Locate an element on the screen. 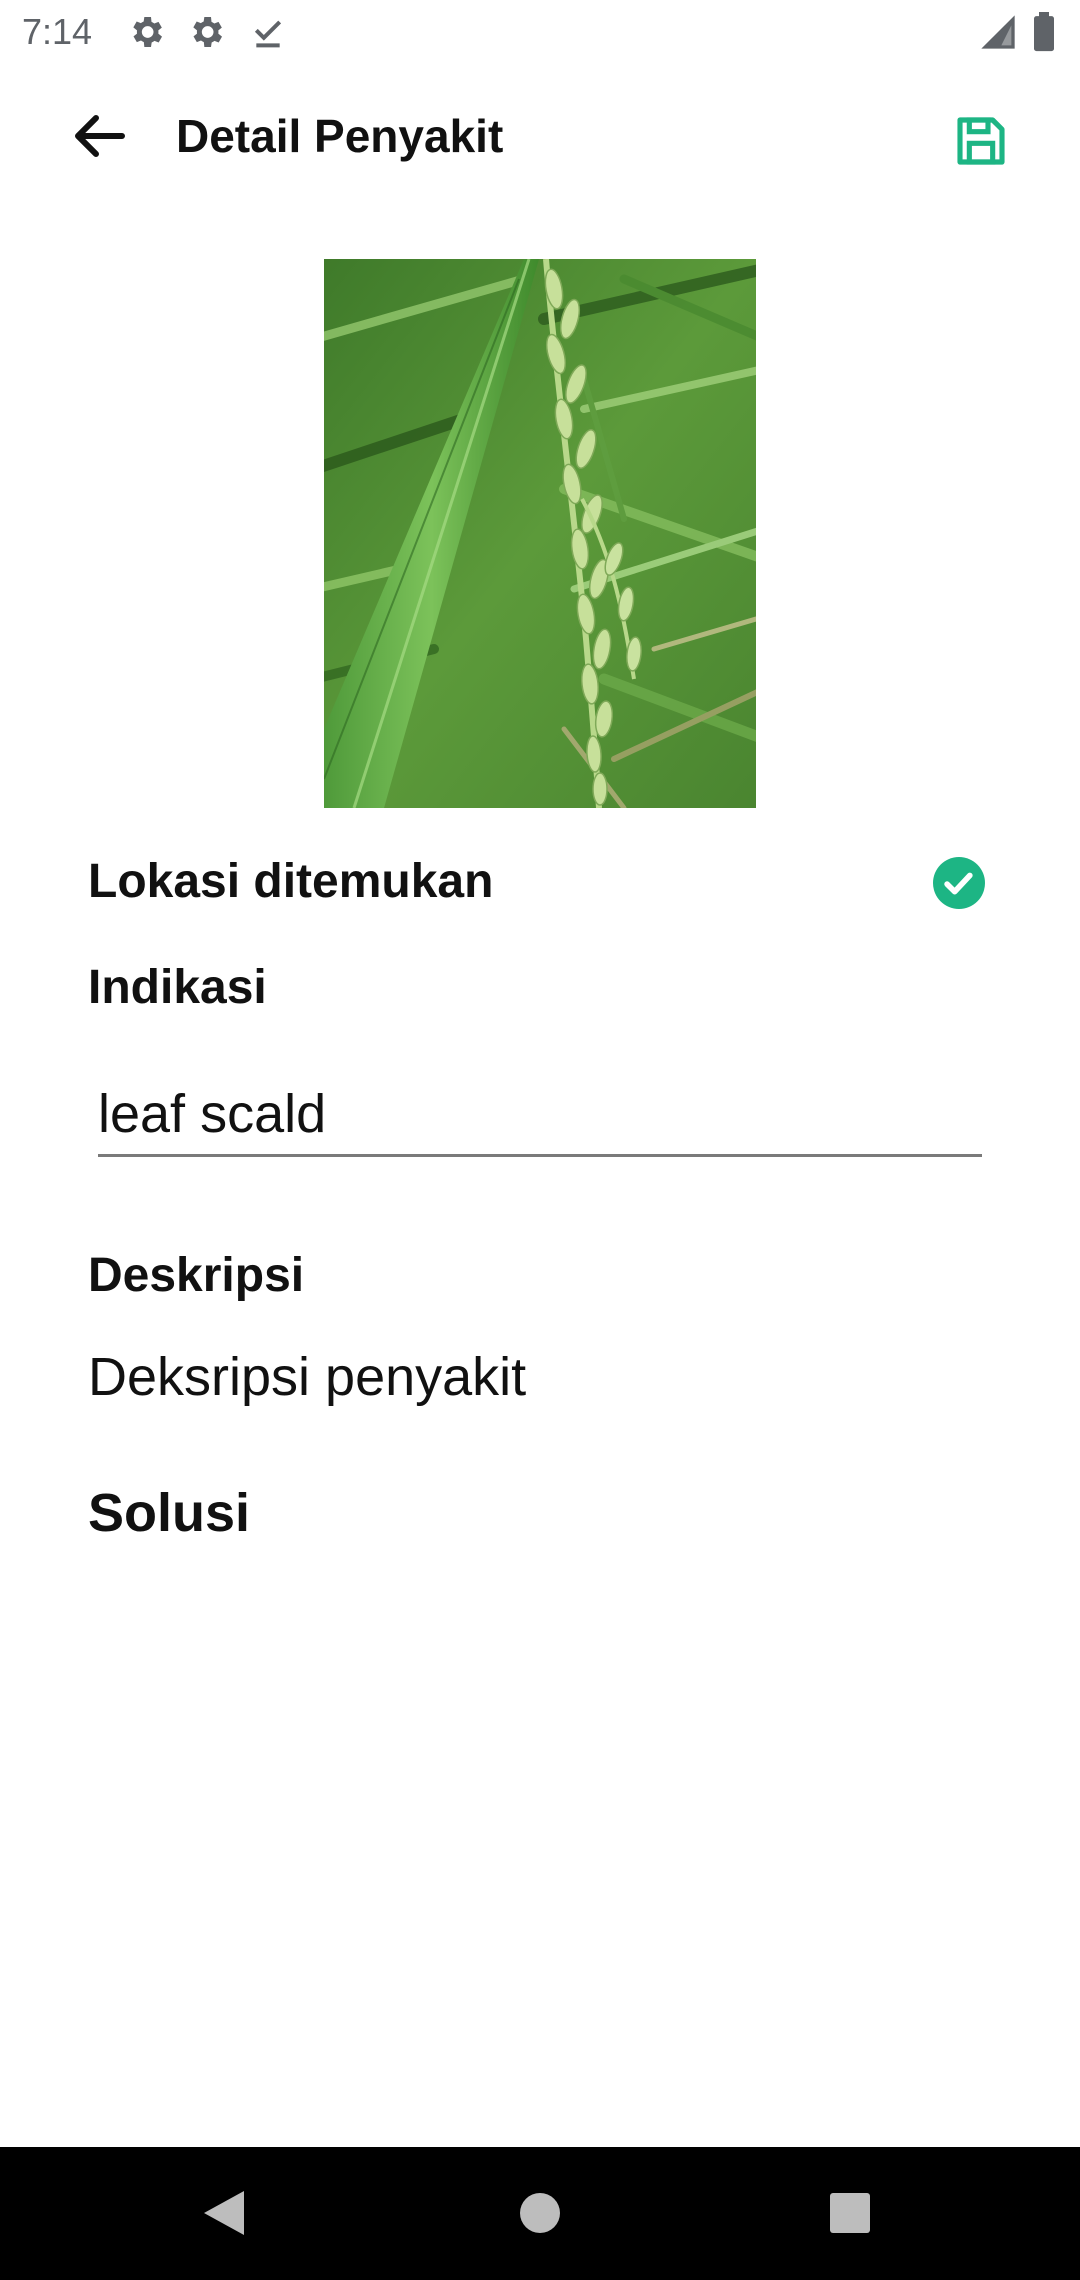  solusi-label: Solusi is located at coordinates (169, 1513).